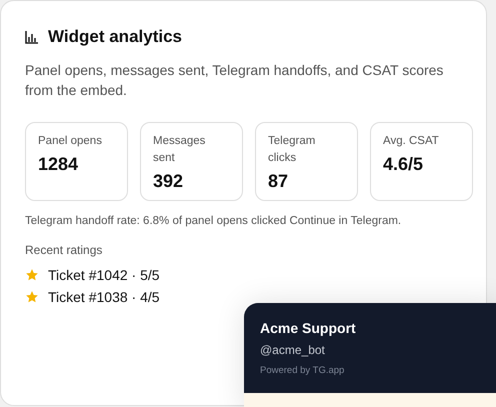 This screenshot has height=407, width=496. I want to click on metric-value: 4.6/5, so click(403, 164).